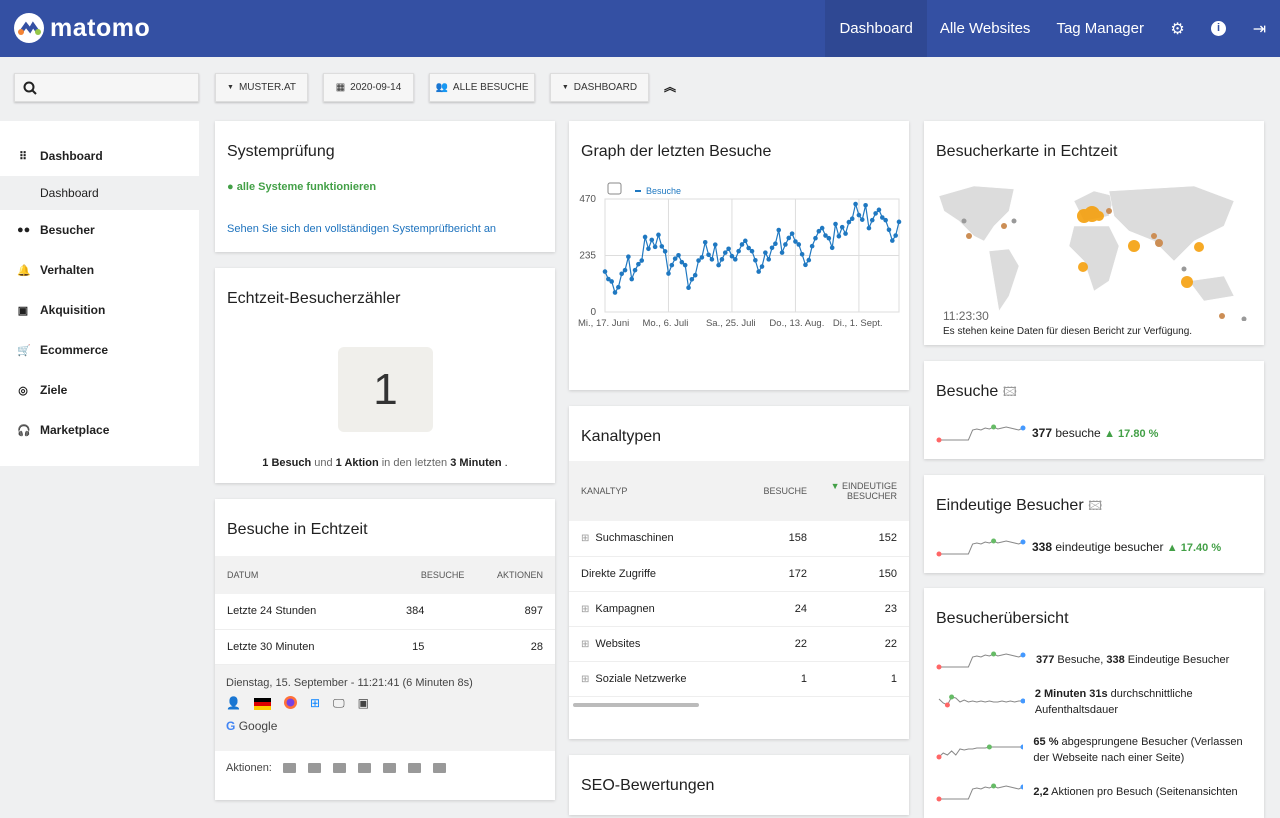 The height and width of the screenshot is (818, 1280). Describe the element at coordinates (67, 270) in the screenshot. I see `label: Verhalten` at that location.